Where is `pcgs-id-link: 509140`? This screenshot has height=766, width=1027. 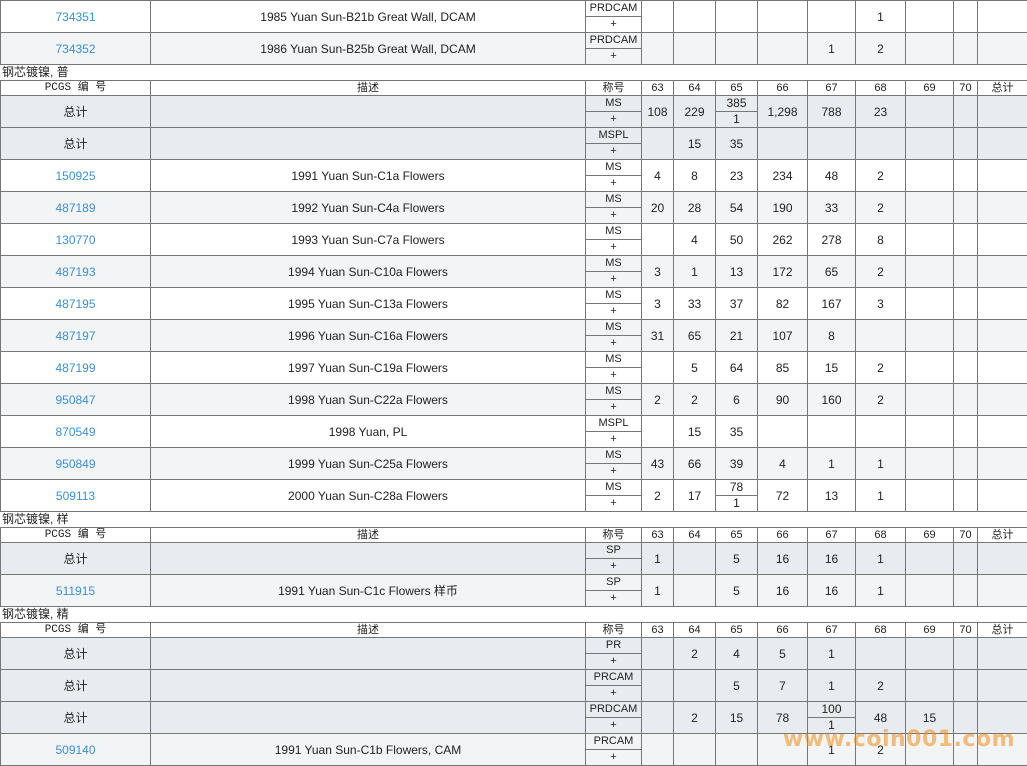
pcgs-id-link: 509140 is located at coordinates (75, 750).